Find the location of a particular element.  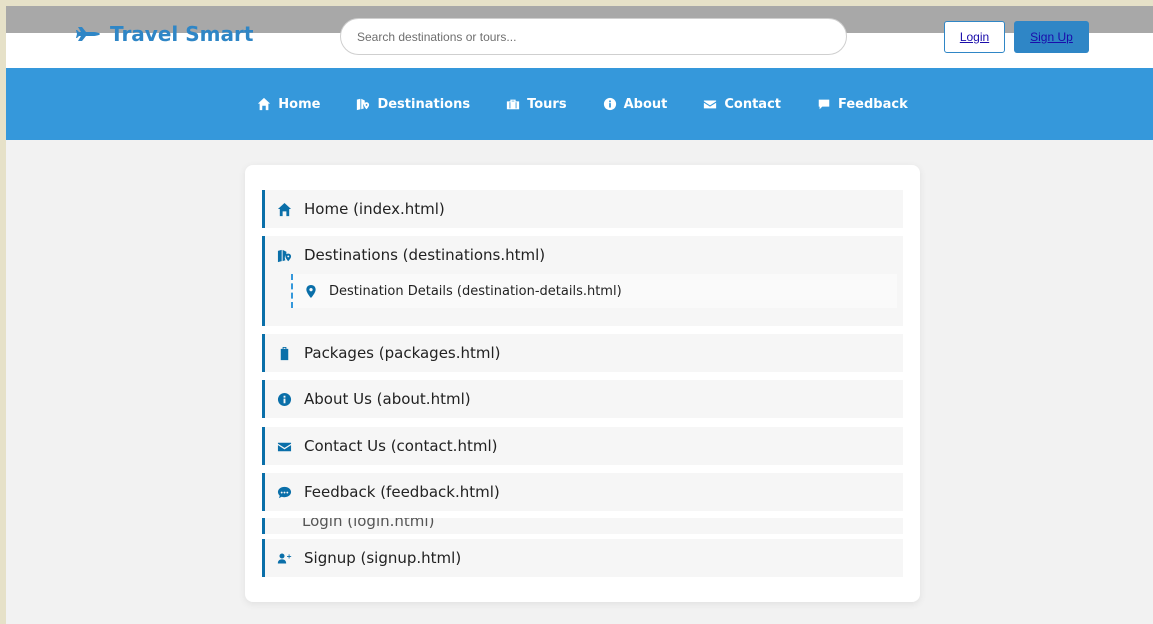

sitemap-item-login-clipped: Login (login.html) is located at coordinates (582, 526).